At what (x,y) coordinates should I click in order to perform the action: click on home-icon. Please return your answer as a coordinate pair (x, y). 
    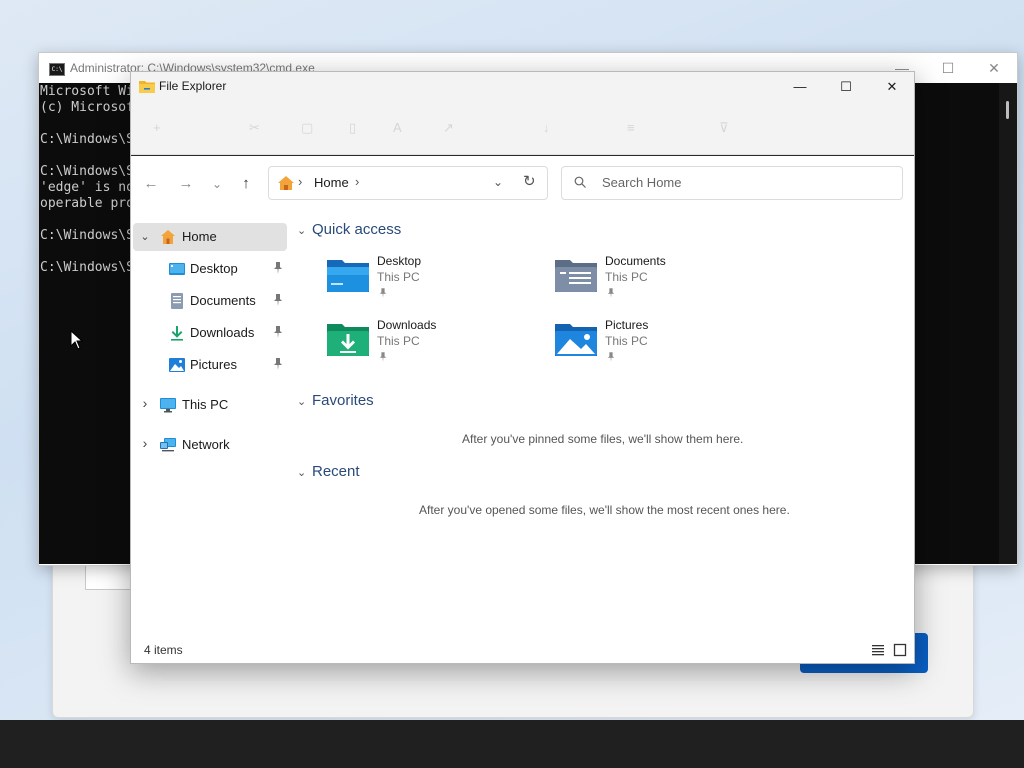
    Looking at the image, I should click on (168, 237).